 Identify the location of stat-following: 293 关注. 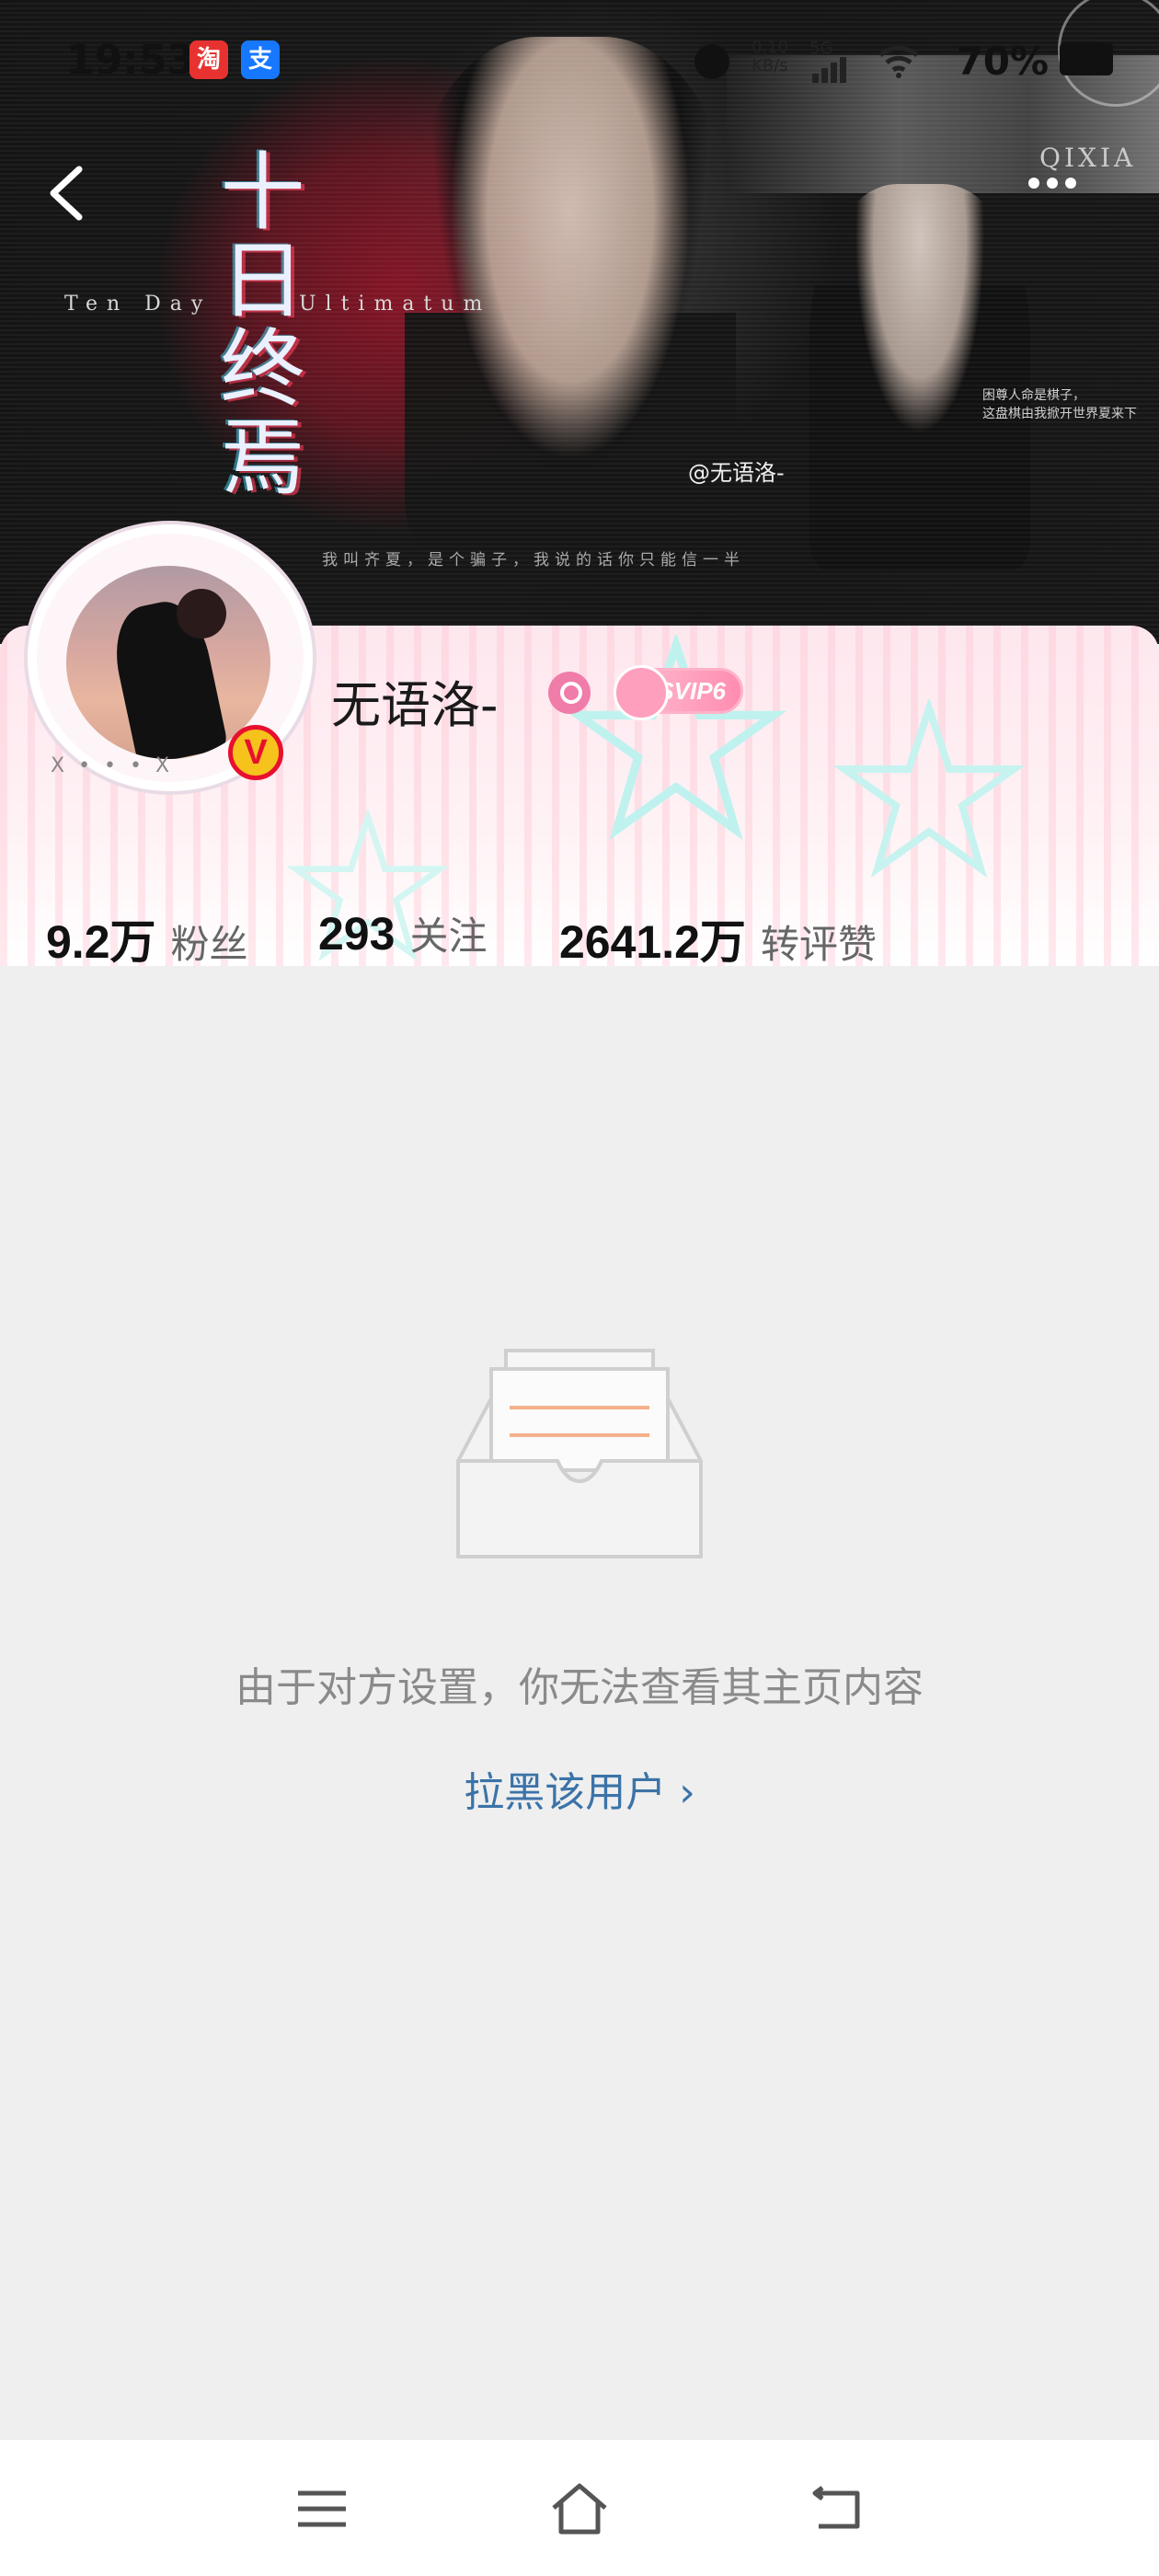
(402, 933).